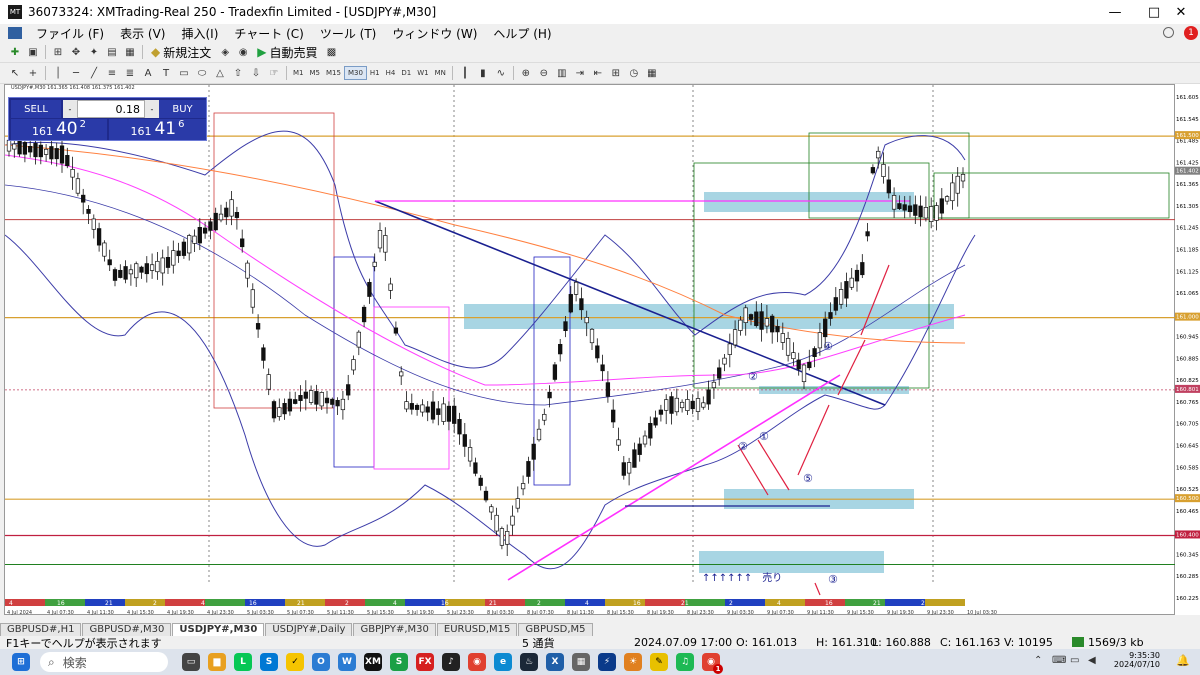  Describe the element at coordinates (422, 73) in the screenshot. I see `timeframe-w1: W1` at that location.